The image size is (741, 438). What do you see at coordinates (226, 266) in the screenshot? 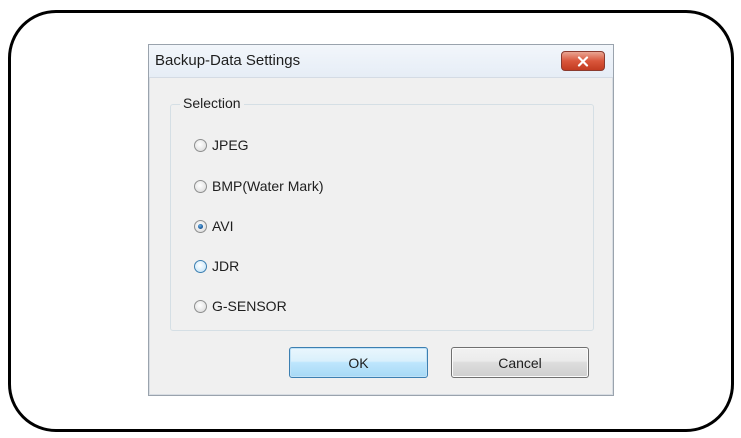
I see `radio-label-jdr: JDR` at bounding box center [226, 266].